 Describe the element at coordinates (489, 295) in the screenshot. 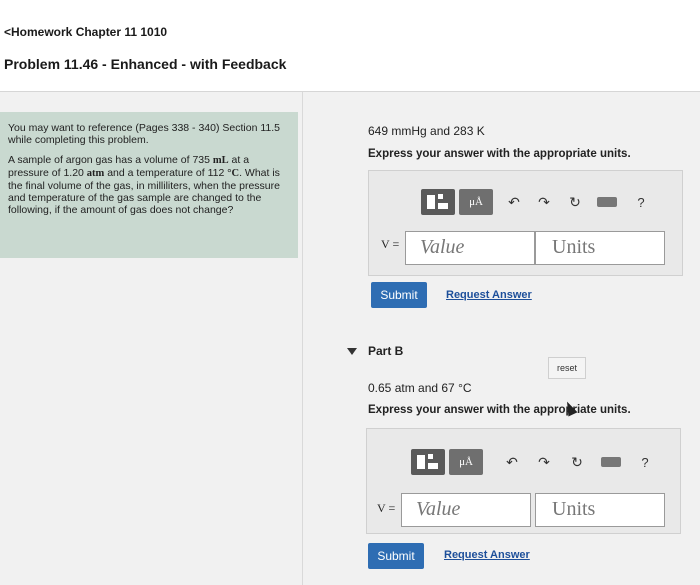

I see `part-a-request-answer-link: Request Answer` at that location.